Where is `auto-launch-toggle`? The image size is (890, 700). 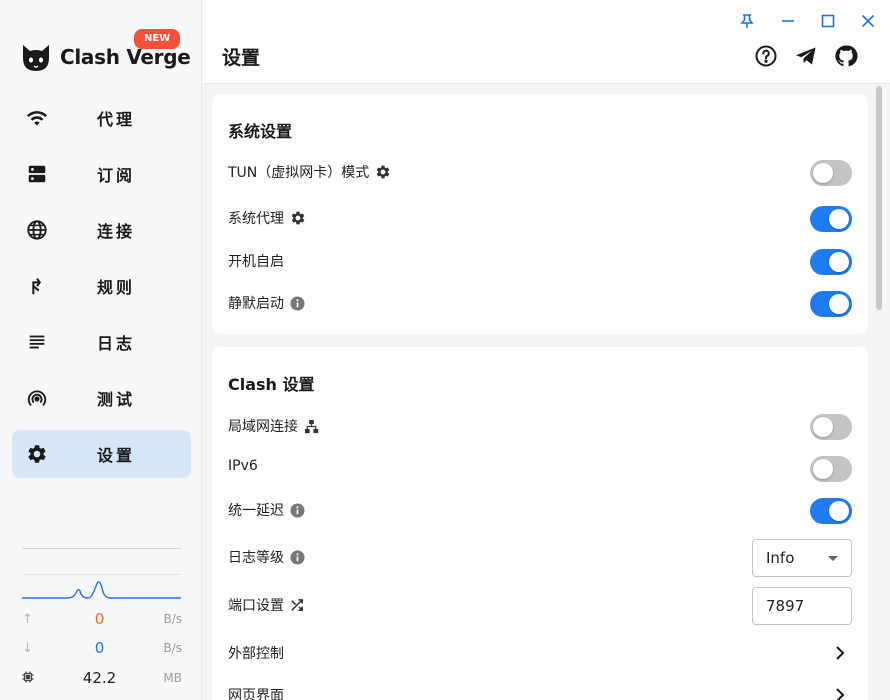
auto-launch-toggle is located at coordinates (831, 262).